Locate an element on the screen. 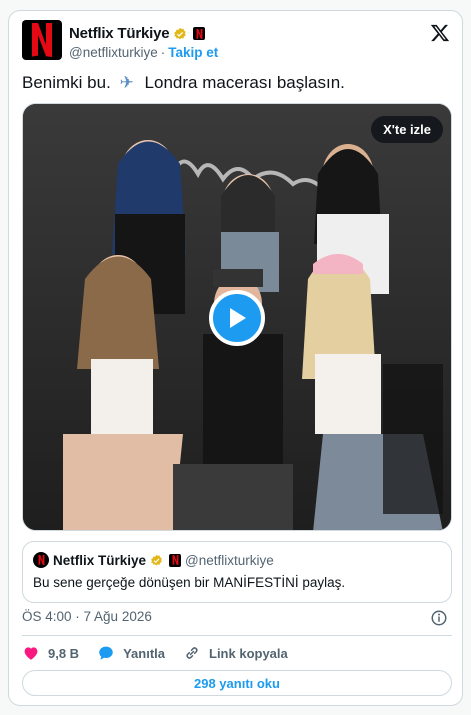  info-icon is located at coordinates (439, 618).